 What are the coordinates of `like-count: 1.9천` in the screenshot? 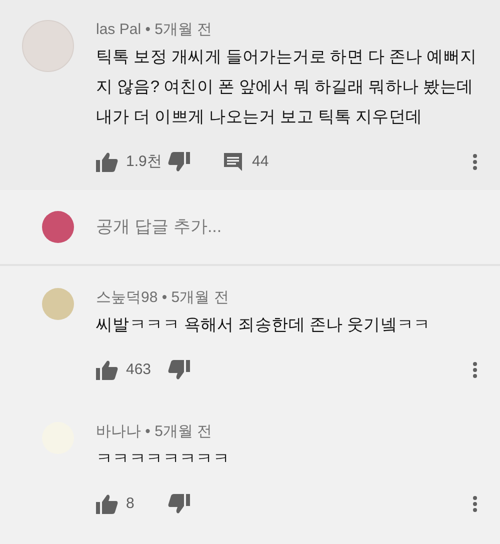 It's located at (144, 162).